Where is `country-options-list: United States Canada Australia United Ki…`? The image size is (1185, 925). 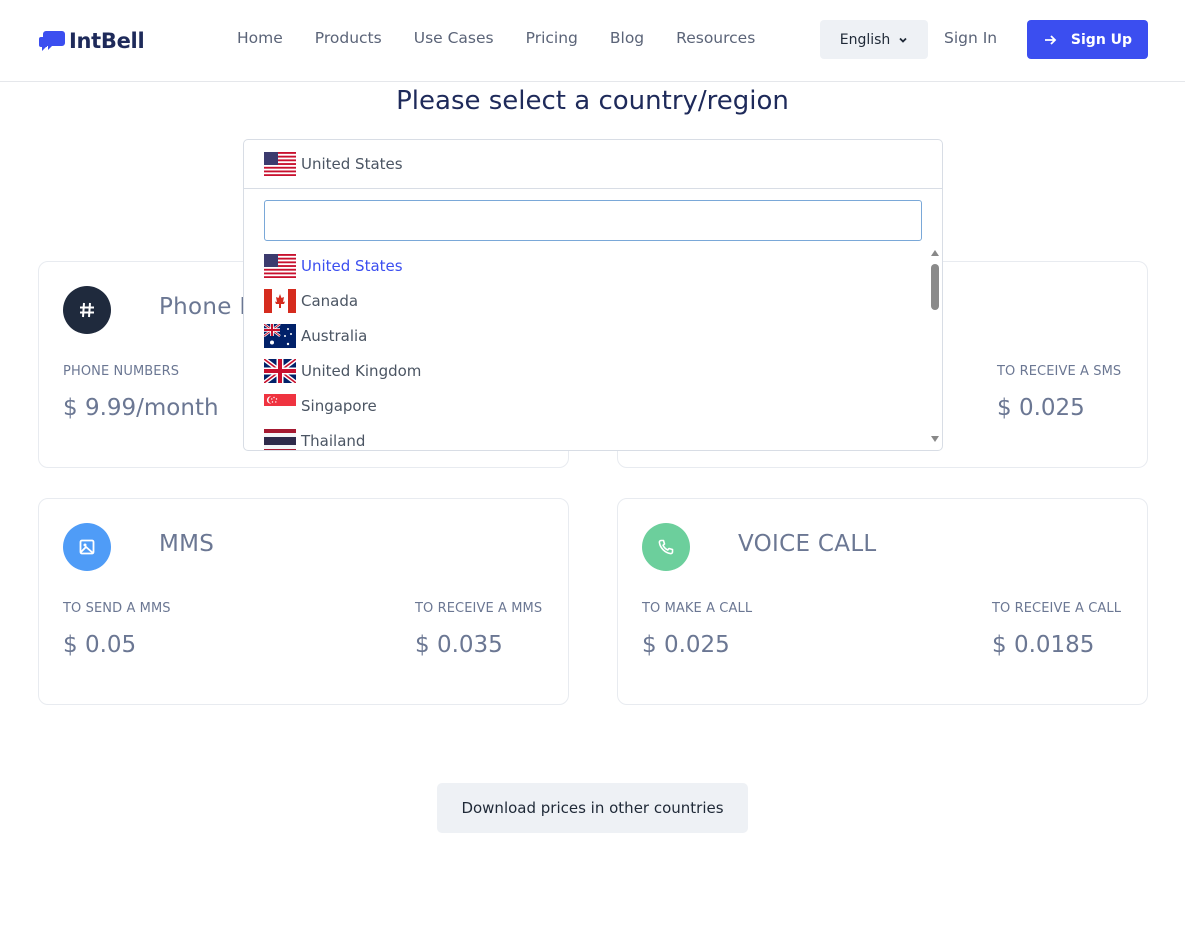
country-options-list: United States Canada Australia United Ki… is located at coordinates (594, 349).